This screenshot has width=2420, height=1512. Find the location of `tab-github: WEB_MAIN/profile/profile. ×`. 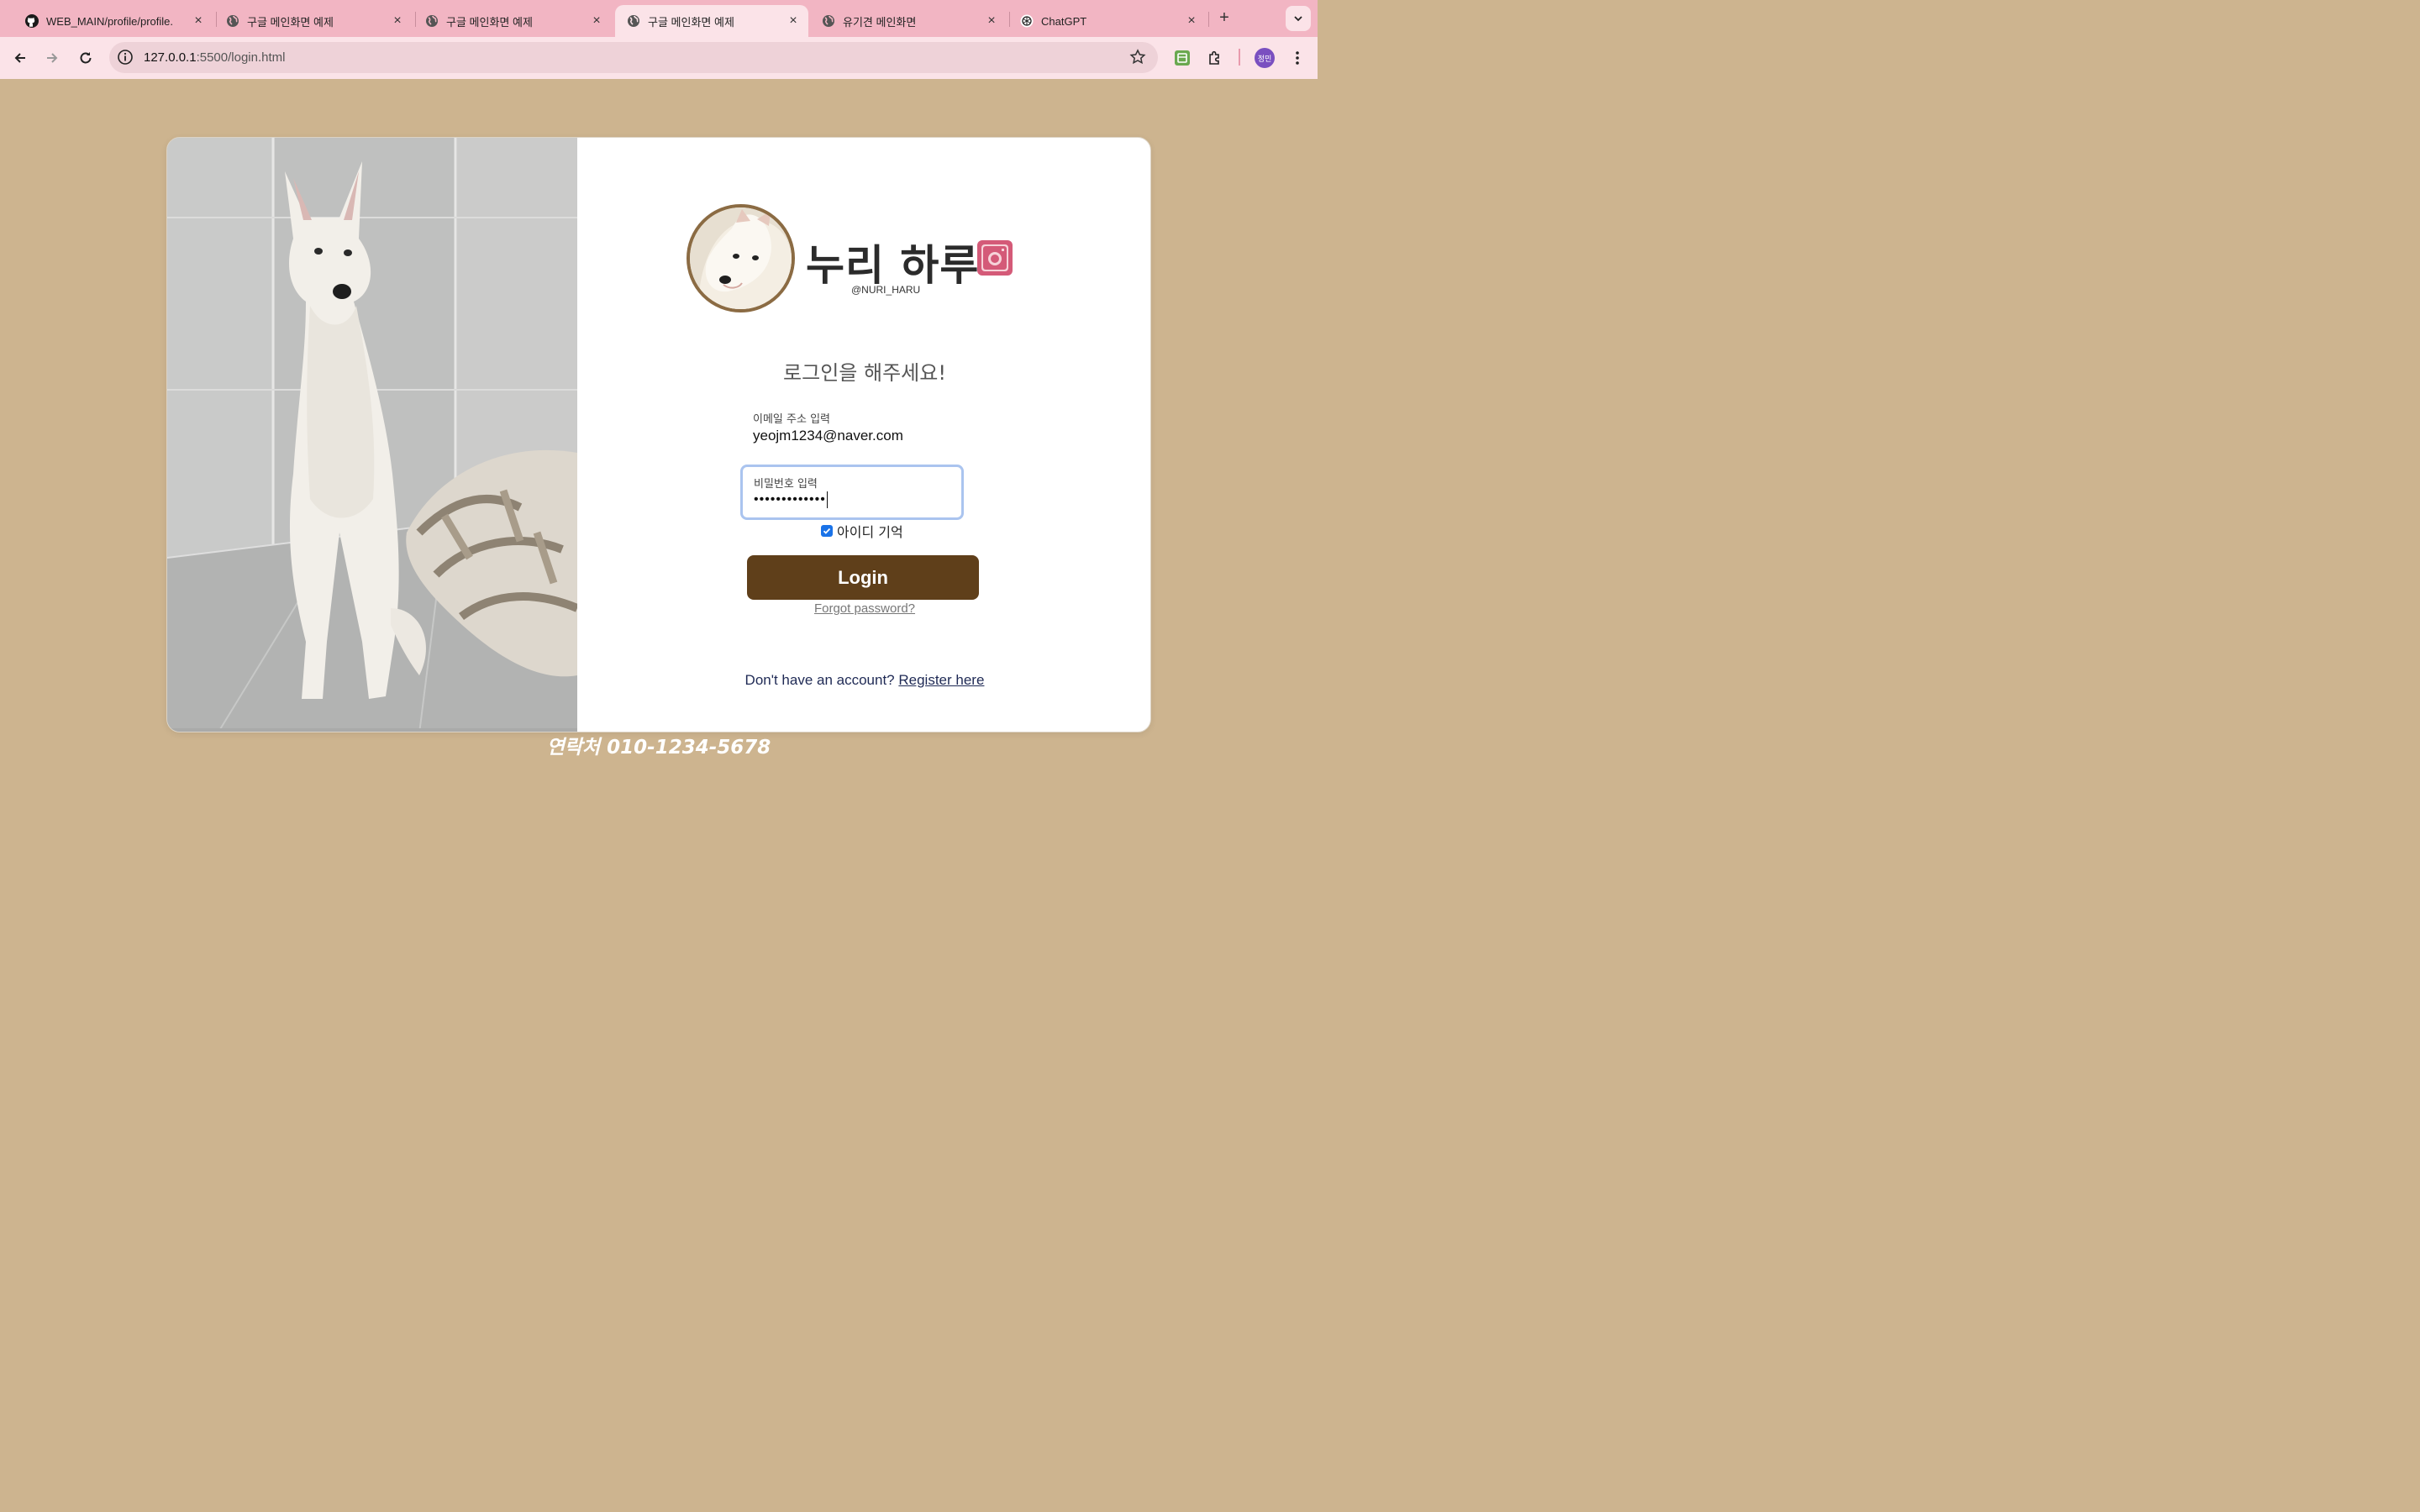

tab-github: WEB_MAIN/profile/profile. × is located at coordinates (113, 21).